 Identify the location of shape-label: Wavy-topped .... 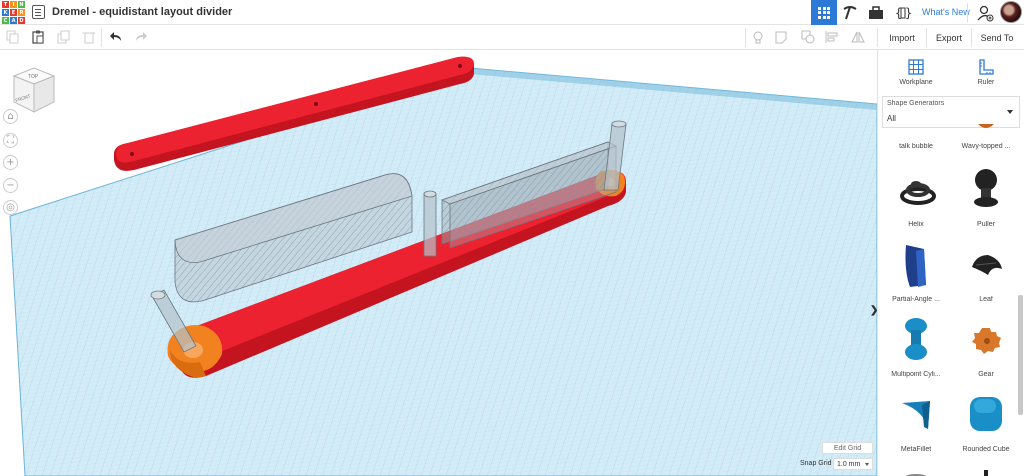
(986, 146).